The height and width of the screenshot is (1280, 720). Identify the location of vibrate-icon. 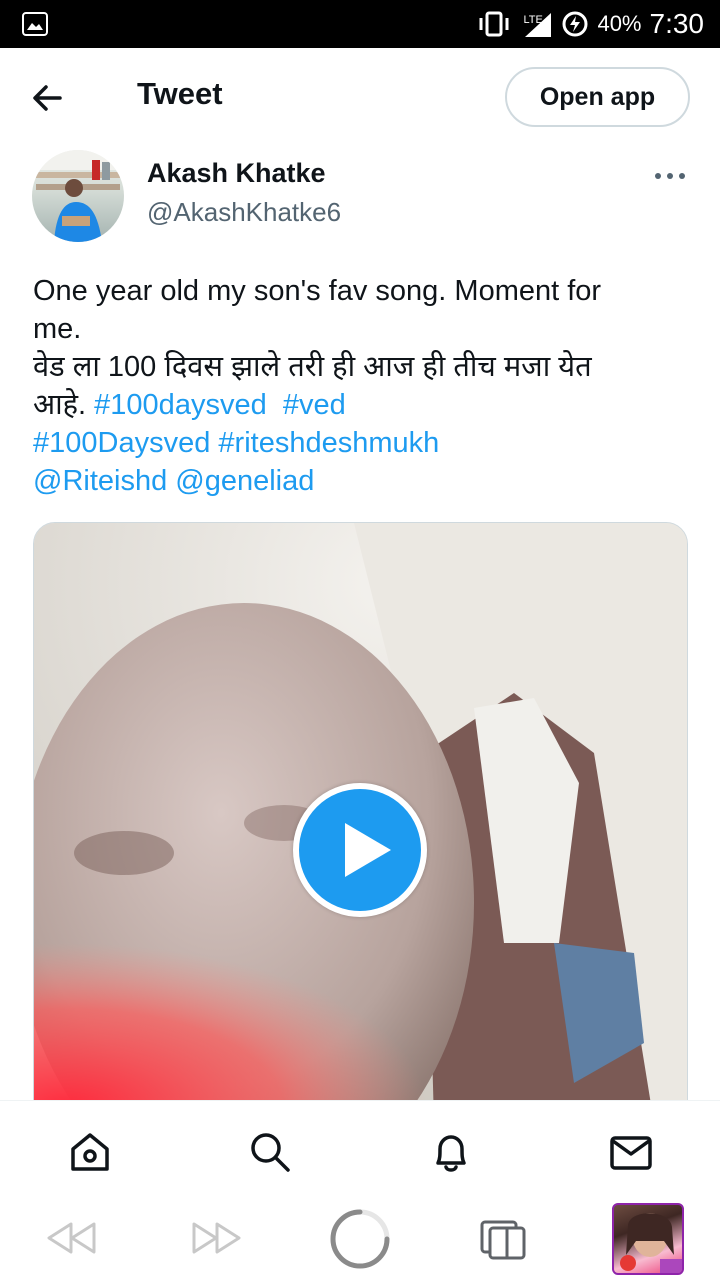
(494, 24).